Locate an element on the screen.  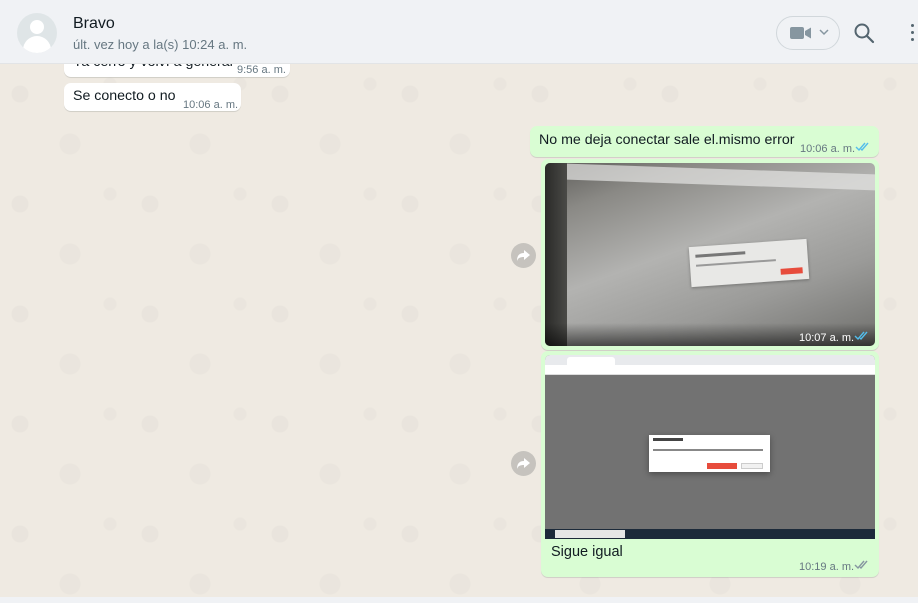
composer-edge is located at coordinates (459, 600).